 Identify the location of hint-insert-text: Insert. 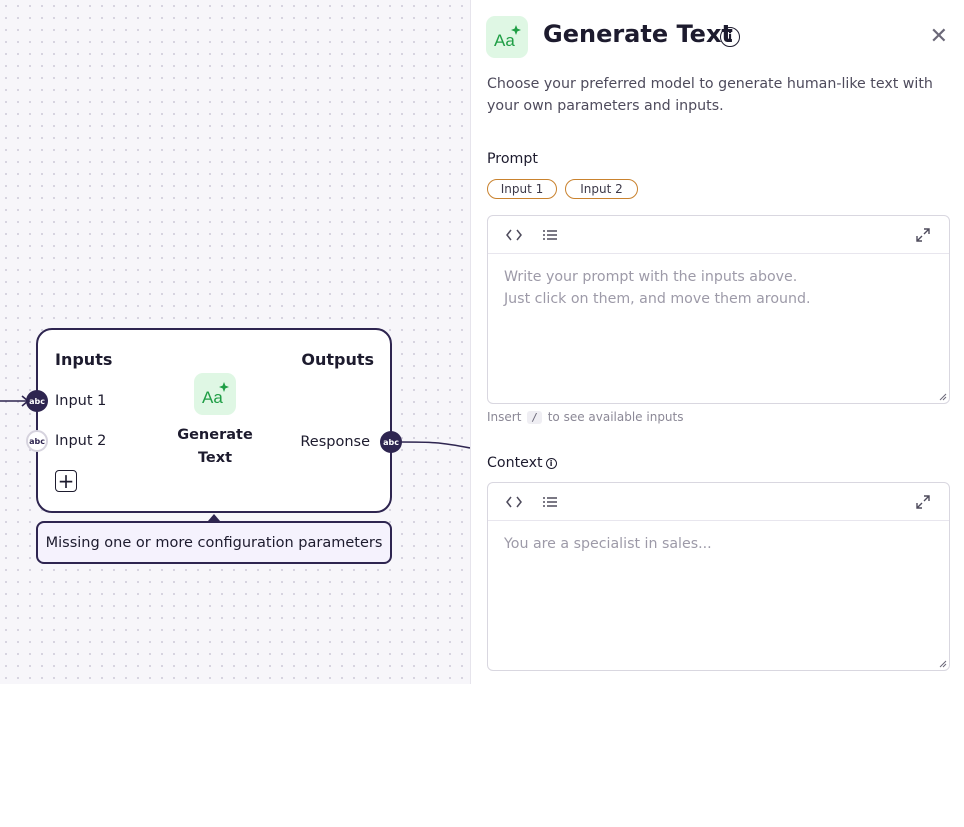
(504, 417).